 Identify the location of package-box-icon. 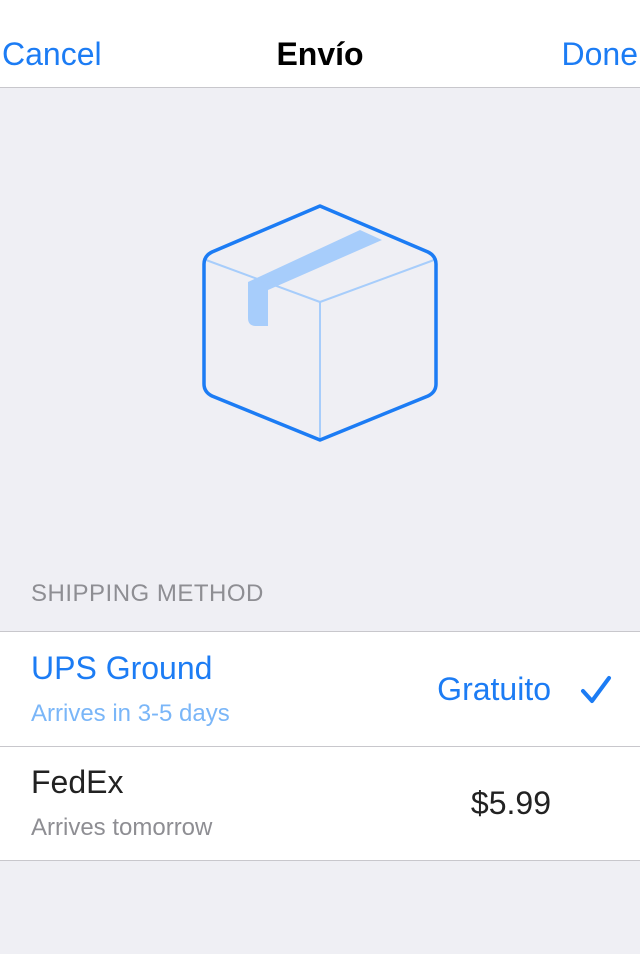
(320, 323).